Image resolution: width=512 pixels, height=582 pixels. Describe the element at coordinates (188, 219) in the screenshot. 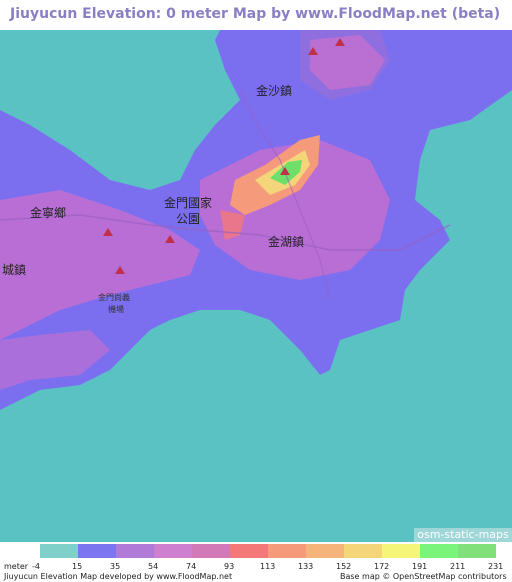

I see `place-park-line2: 公園` at that location.